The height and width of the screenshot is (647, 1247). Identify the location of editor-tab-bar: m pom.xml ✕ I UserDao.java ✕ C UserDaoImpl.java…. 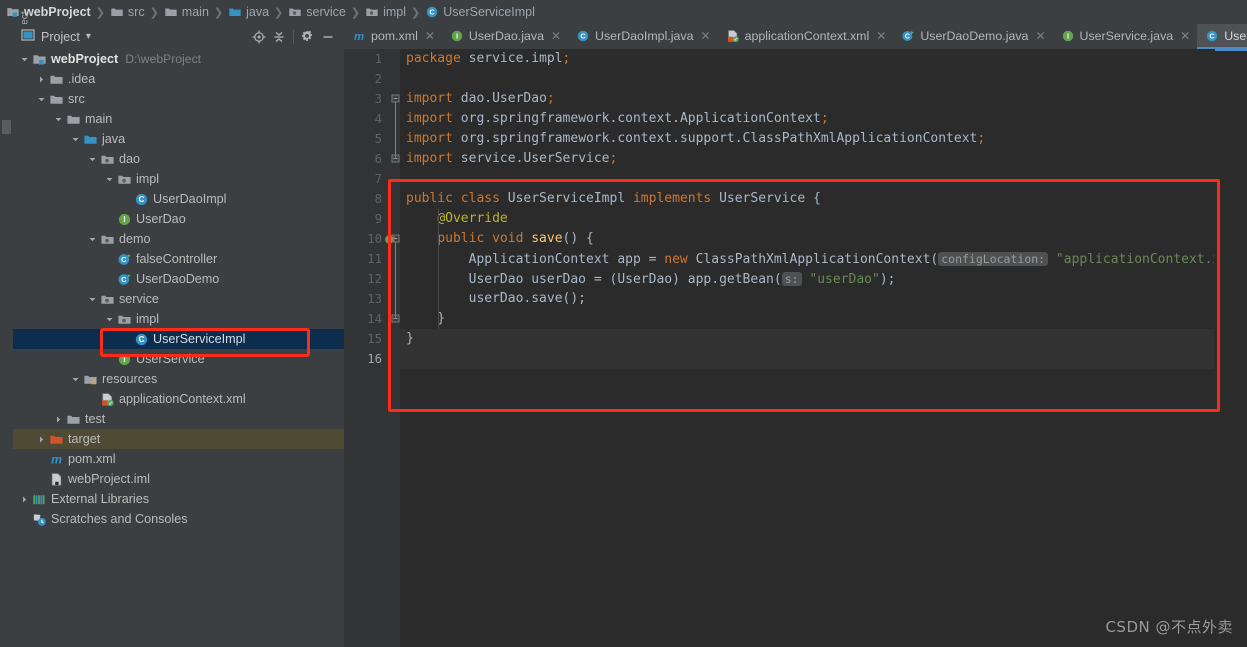
(795, 36).